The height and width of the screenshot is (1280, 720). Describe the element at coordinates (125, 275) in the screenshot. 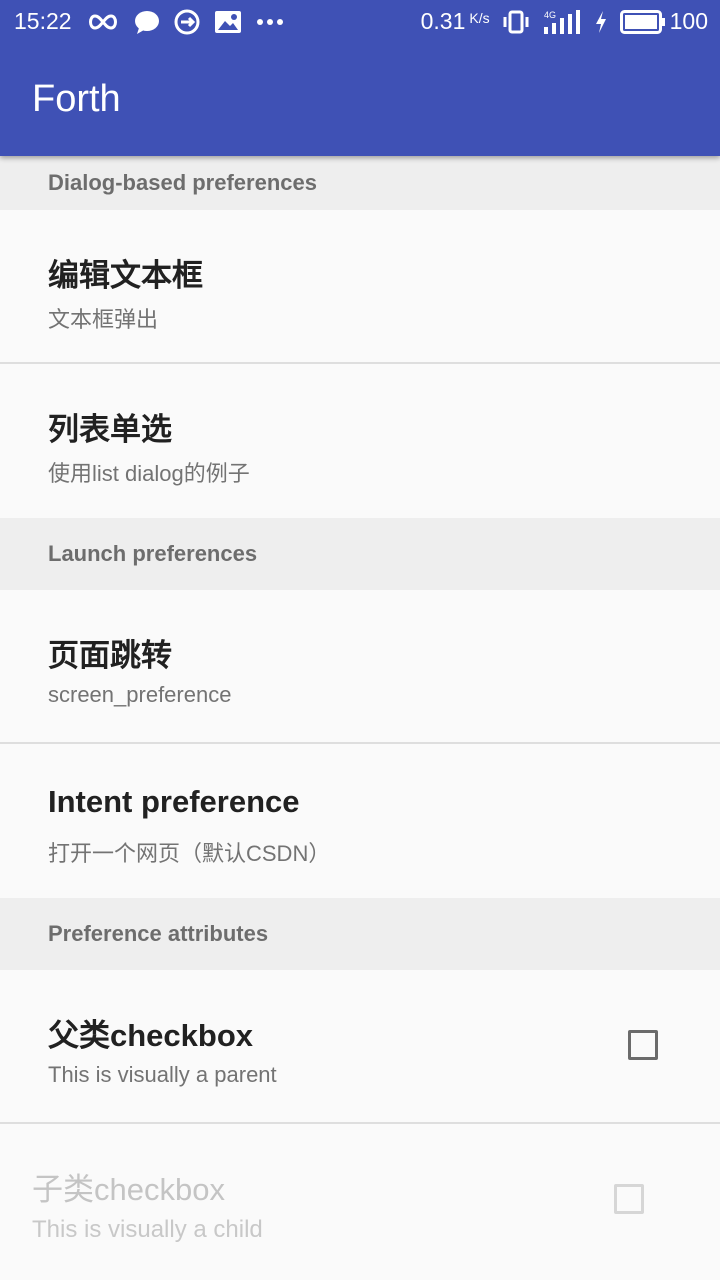

I see `pref-title: 编辑文本框` at that location.